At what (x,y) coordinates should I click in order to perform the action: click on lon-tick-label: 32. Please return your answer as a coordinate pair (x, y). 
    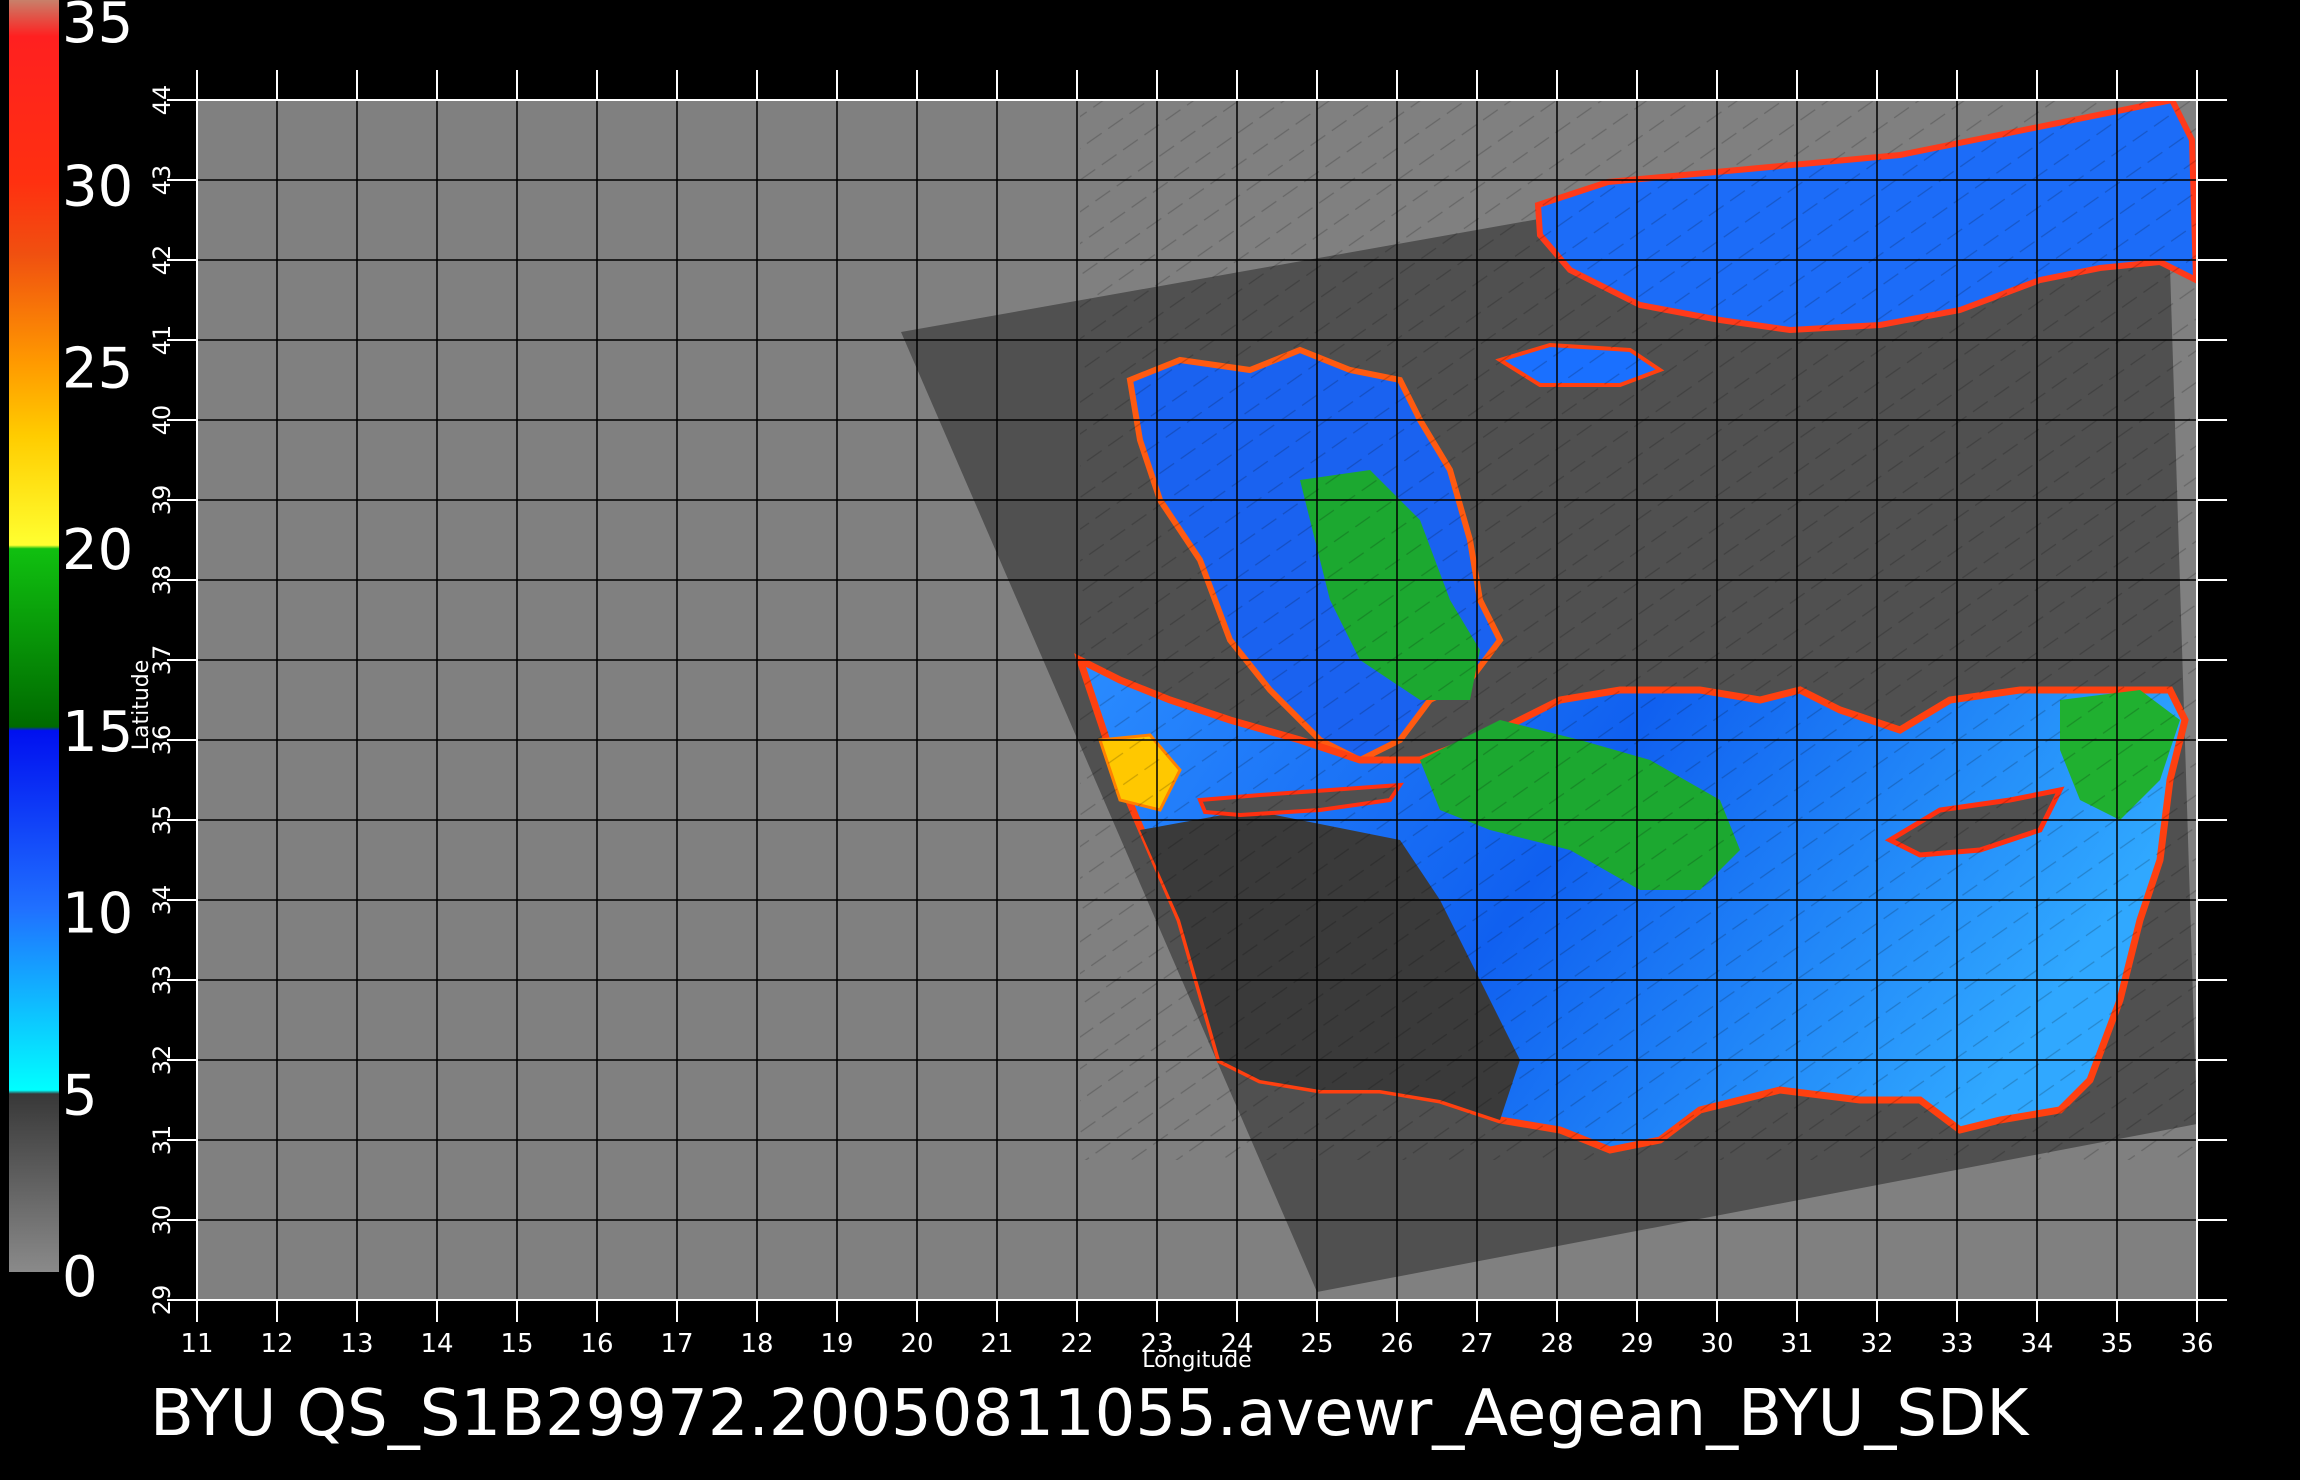
    Looking at the image, I should click on (1876, 1344).